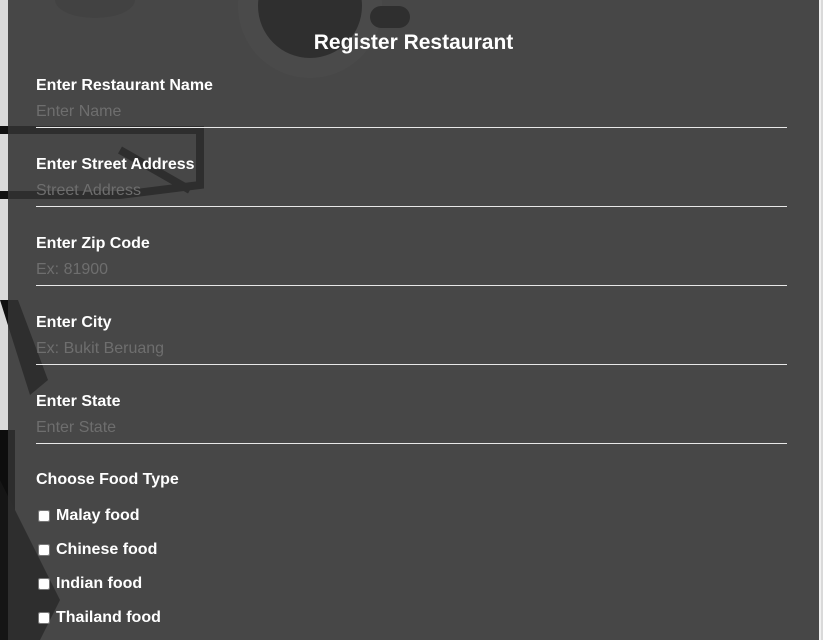 This screenshot has width=823, height=640. What do you see at coordinates (107, 549) in the screenshot?
I see `chinese-food-label: Chinese food` at bounding box center [107, 549].